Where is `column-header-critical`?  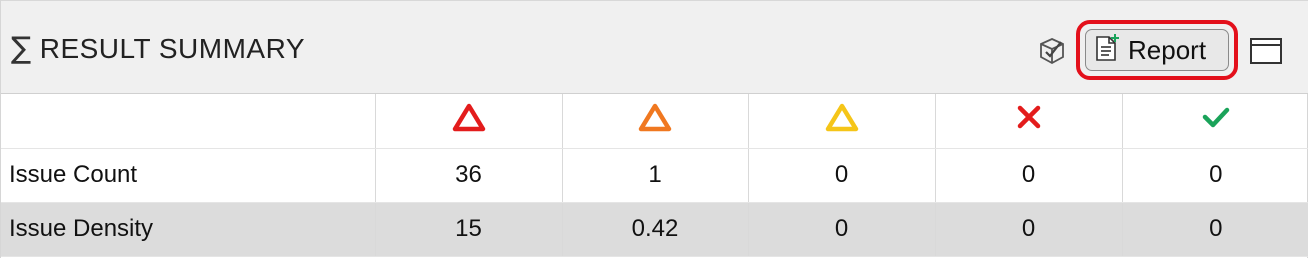
column-header-critical is located at coordinates (469, 121).